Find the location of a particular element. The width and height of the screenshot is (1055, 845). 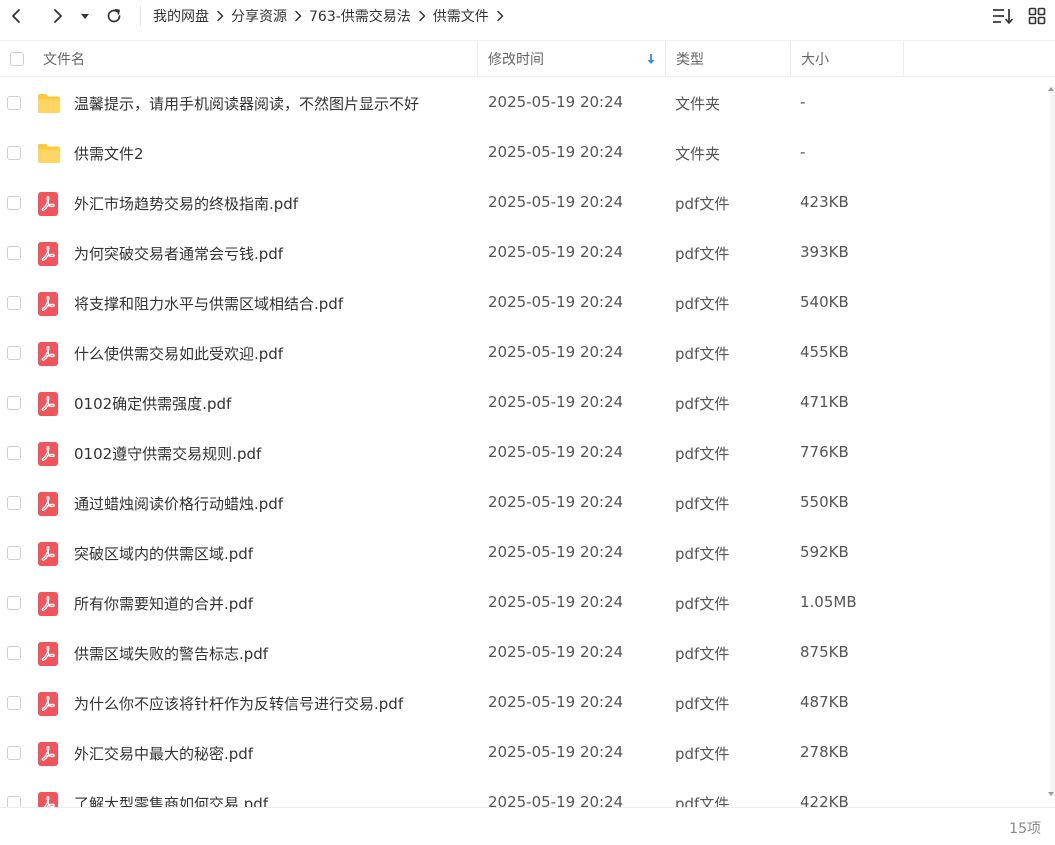

file-name: 了解大型零售商如何交易.pdf is located at coordinates (171, 801).